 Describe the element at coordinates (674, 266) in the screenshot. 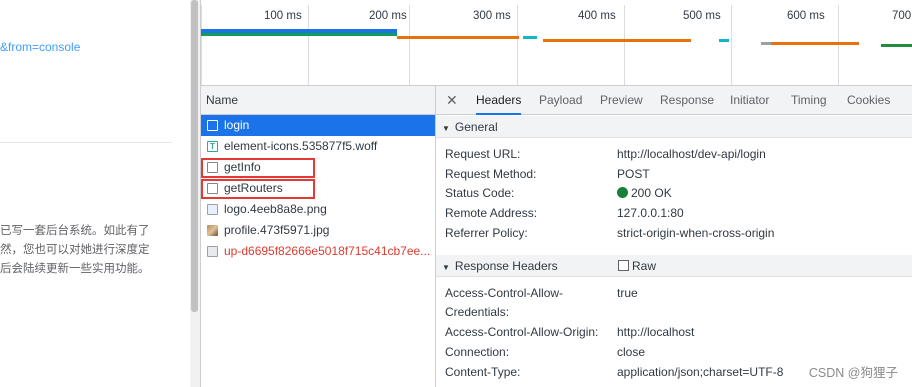

I see `response-headers-section-header: ▼ Response Headers Raw` at that location.